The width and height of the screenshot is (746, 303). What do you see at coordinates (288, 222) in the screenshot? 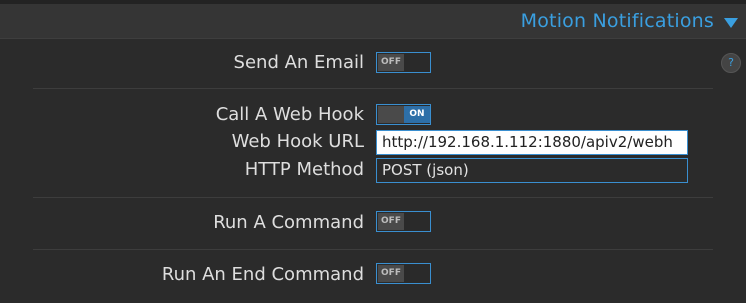
I see `run-command-label: Run A Command` at bounding box center [288, 222].